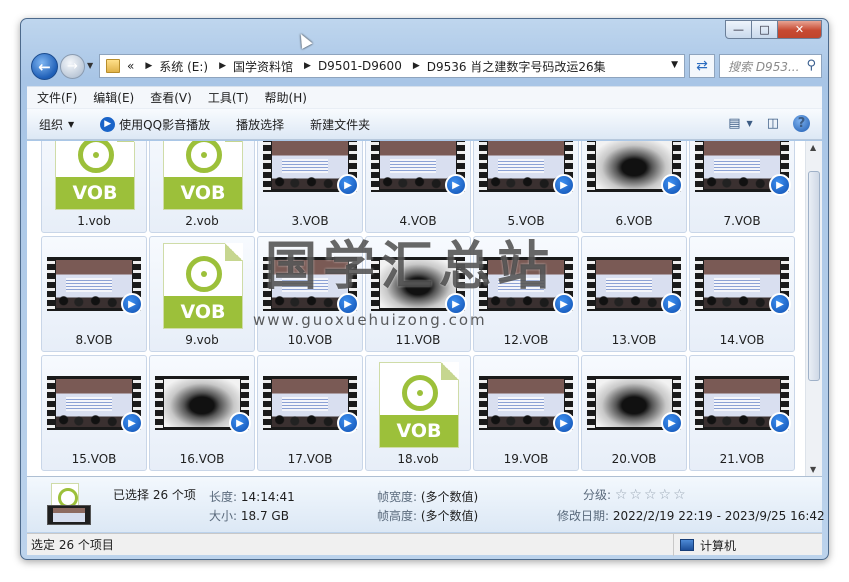 The width and height of the screenshot is (849, 582). Describe the element at coordinates (634, 413) in the screenshot. I see `file-item: ▶ 20.VOB` at that location.